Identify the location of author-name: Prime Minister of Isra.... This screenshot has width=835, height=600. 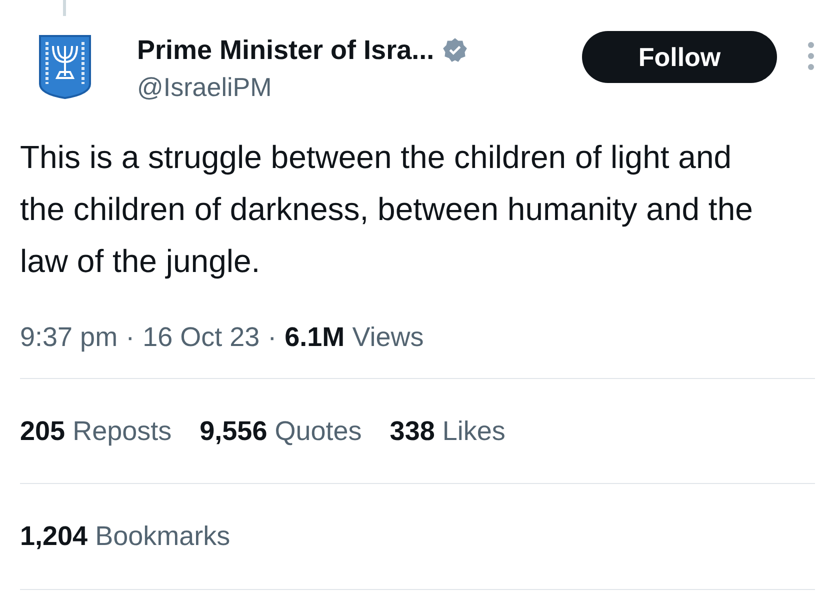
(285, 50).